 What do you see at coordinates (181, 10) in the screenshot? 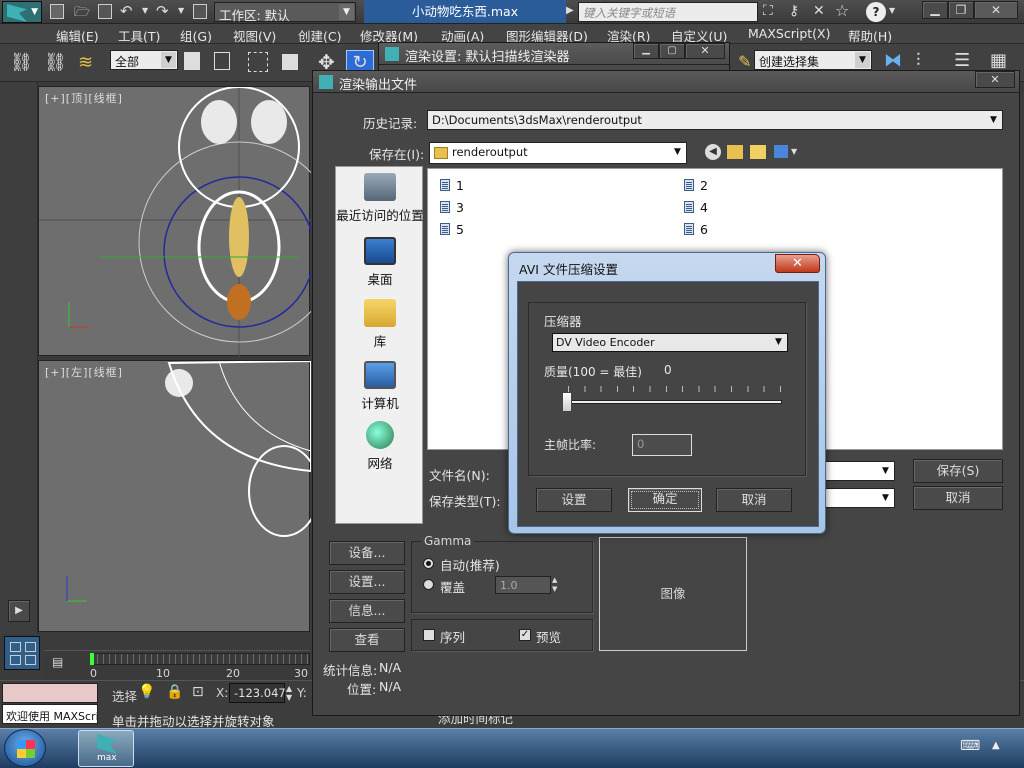
I see `redo-dropdown-icon: ▼` at bounding box center [181, 10].